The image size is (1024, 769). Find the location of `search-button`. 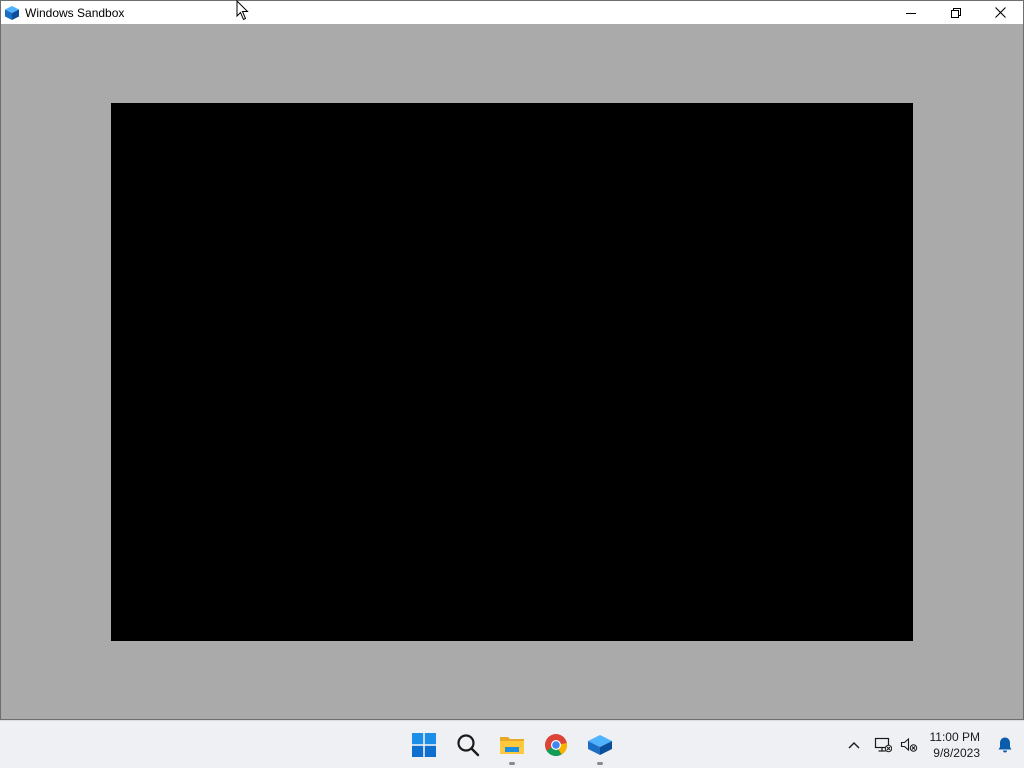

search-button is located at coordinates (468, 745).